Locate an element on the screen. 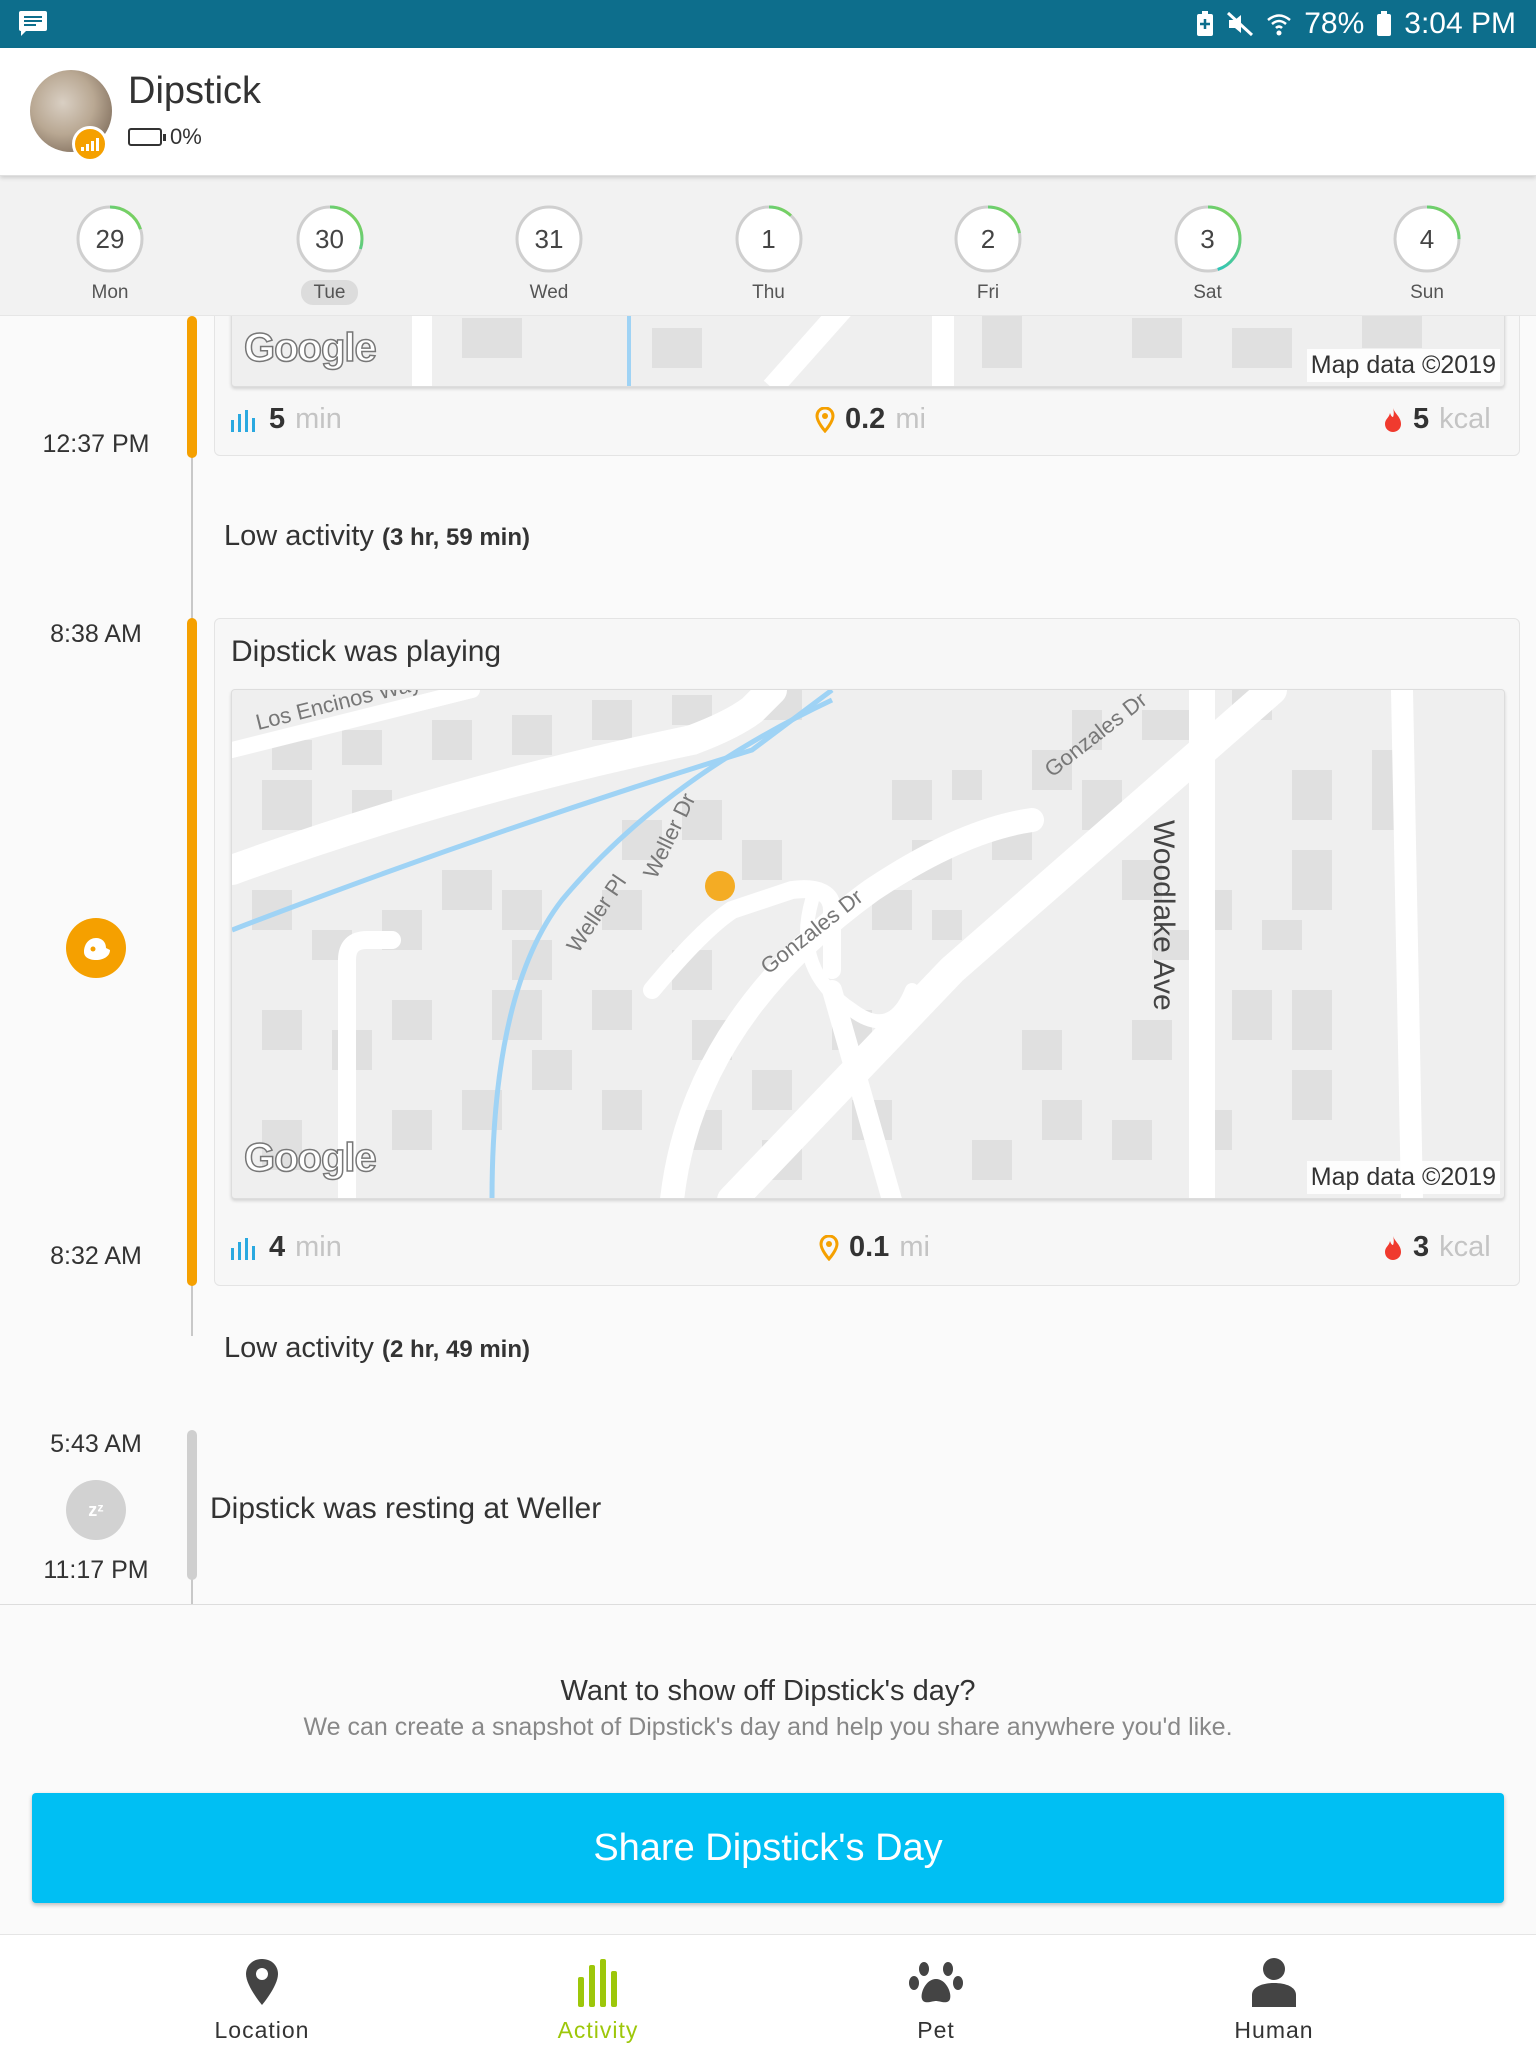  activity-title: Dipstick was playing is located at coordinates (366, 651).